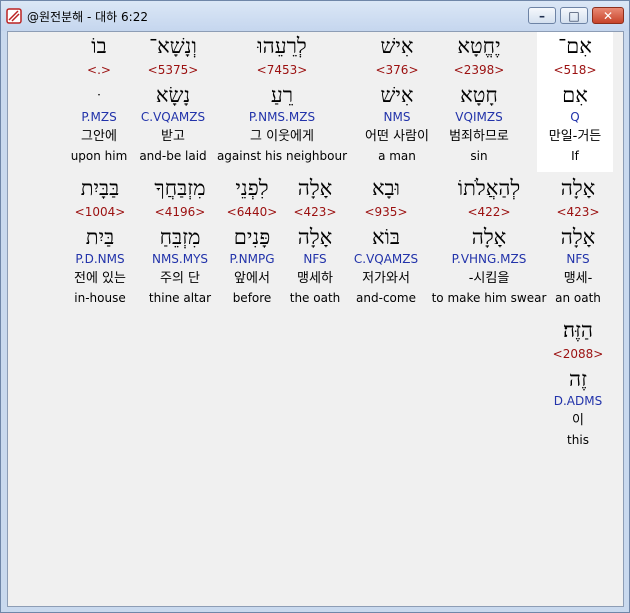  I want to click on hebrew-word: אִישׁ, so click(397, 46).